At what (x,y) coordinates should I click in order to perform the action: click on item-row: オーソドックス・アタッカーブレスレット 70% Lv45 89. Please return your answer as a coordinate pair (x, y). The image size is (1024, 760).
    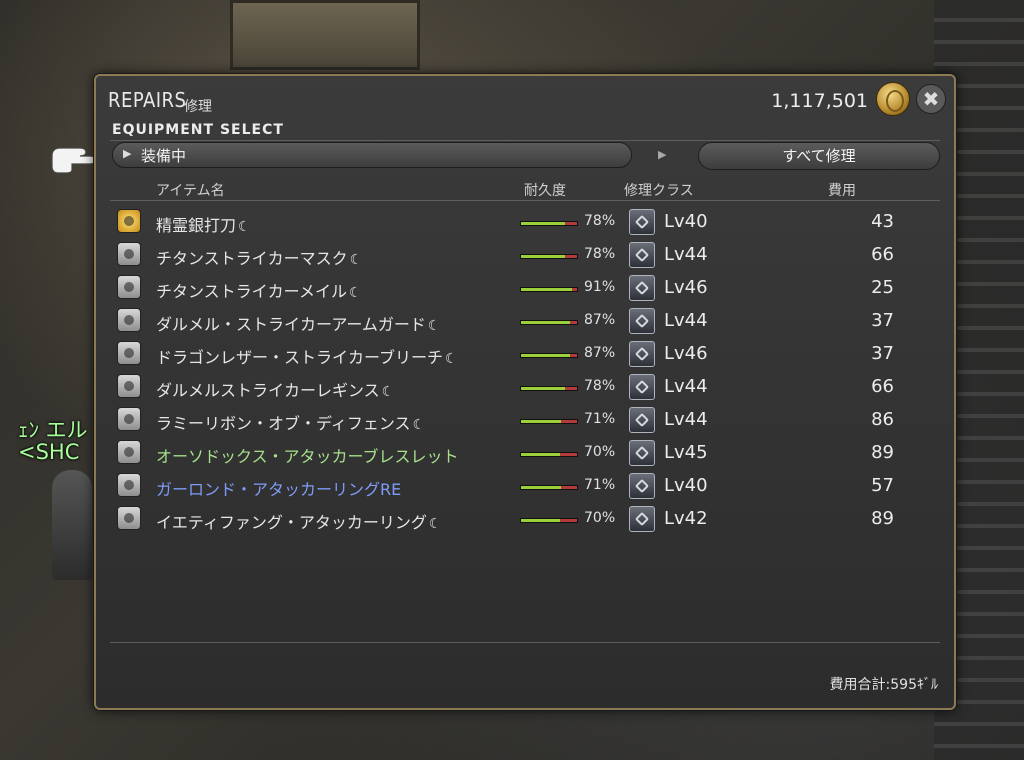
    Looking at the image, I should click on (529, 453).